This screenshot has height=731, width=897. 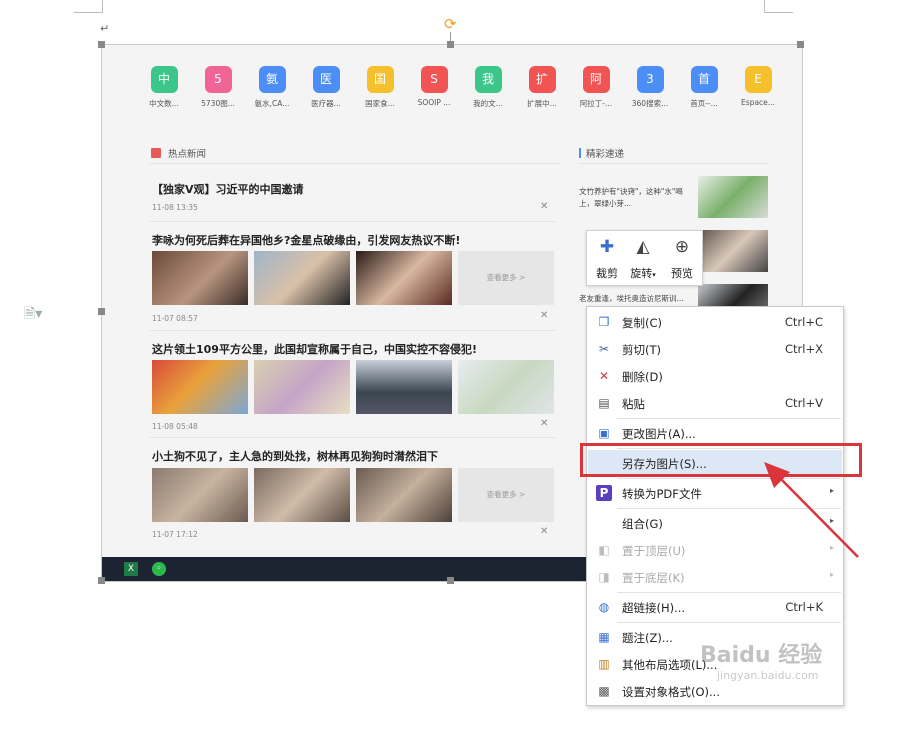 I want to click on menu-item-cut: ✂ 剪切(T) Ctrl+X, so click(x=715, y=349).